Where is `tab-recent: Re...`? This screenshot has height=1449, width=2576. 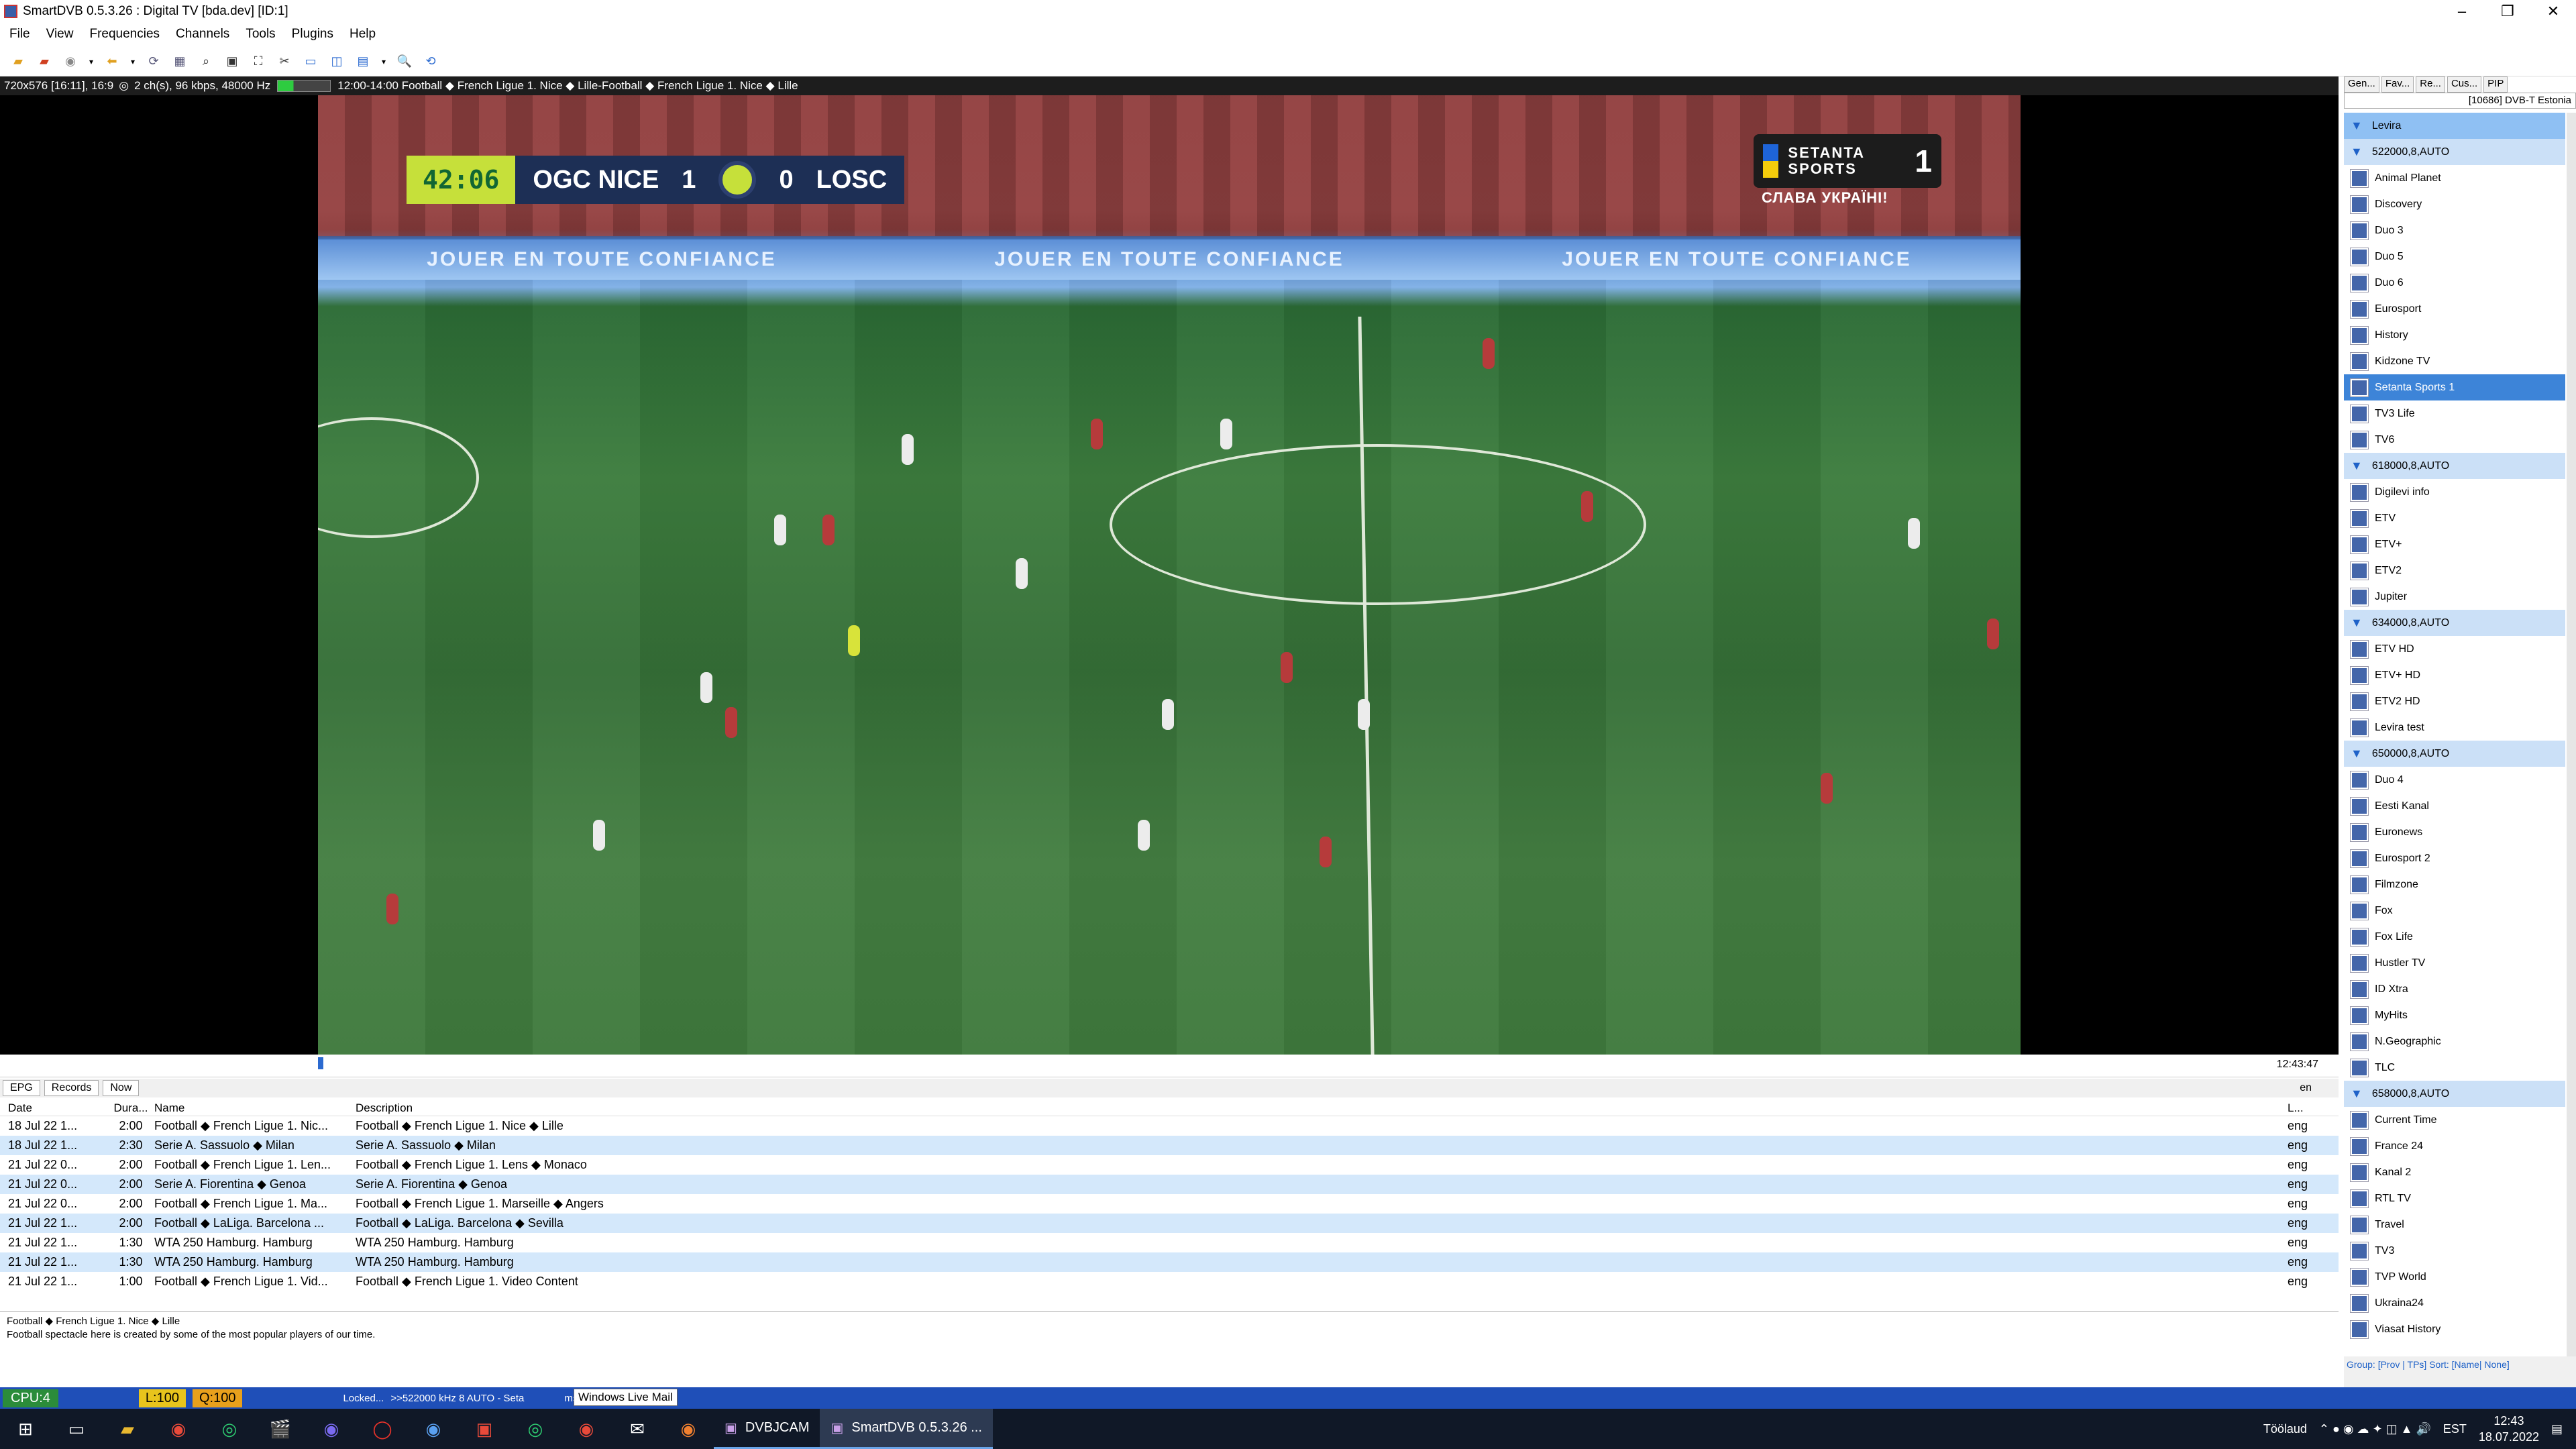
tab-recent: Re... is located at coordinates (2430, 84).